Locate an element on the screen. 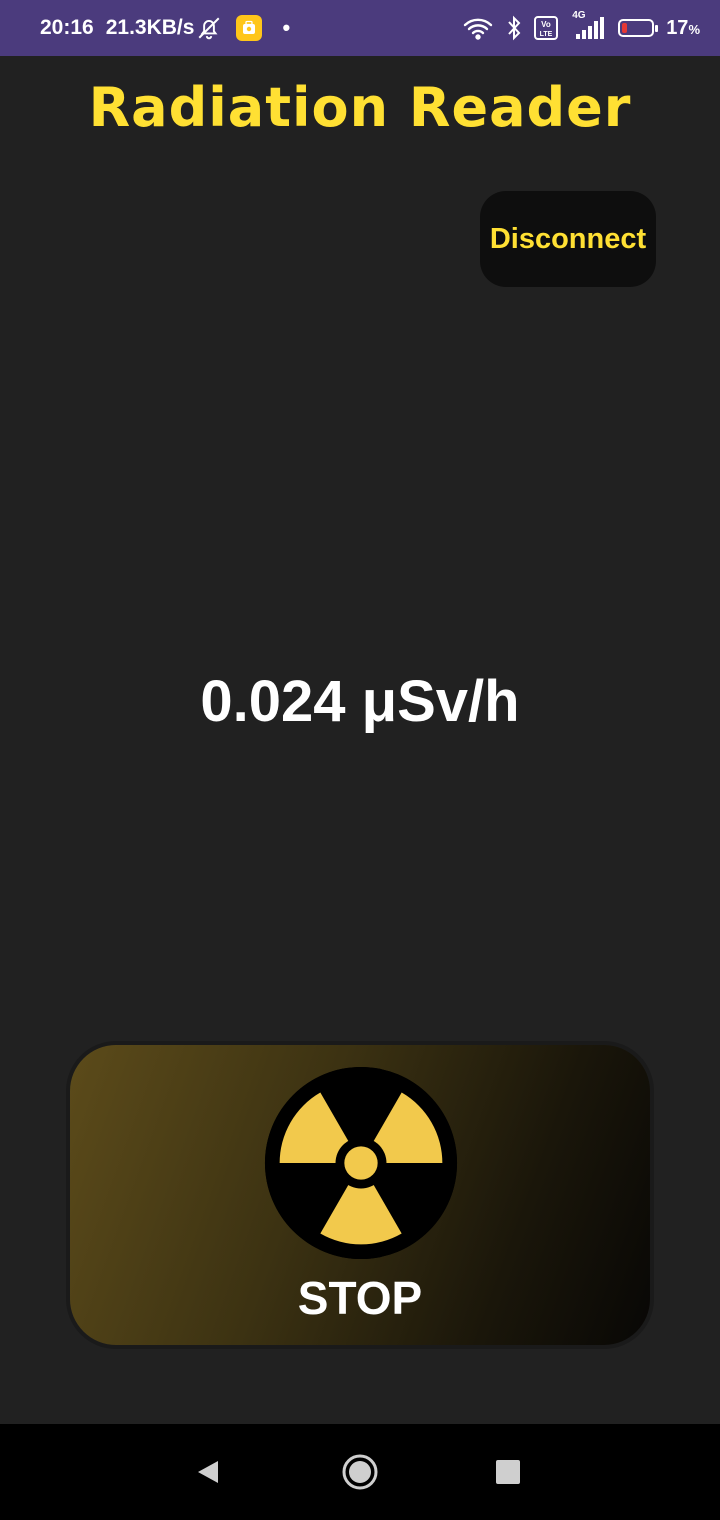  radiation-icon is located at coordinates (361, 1163).